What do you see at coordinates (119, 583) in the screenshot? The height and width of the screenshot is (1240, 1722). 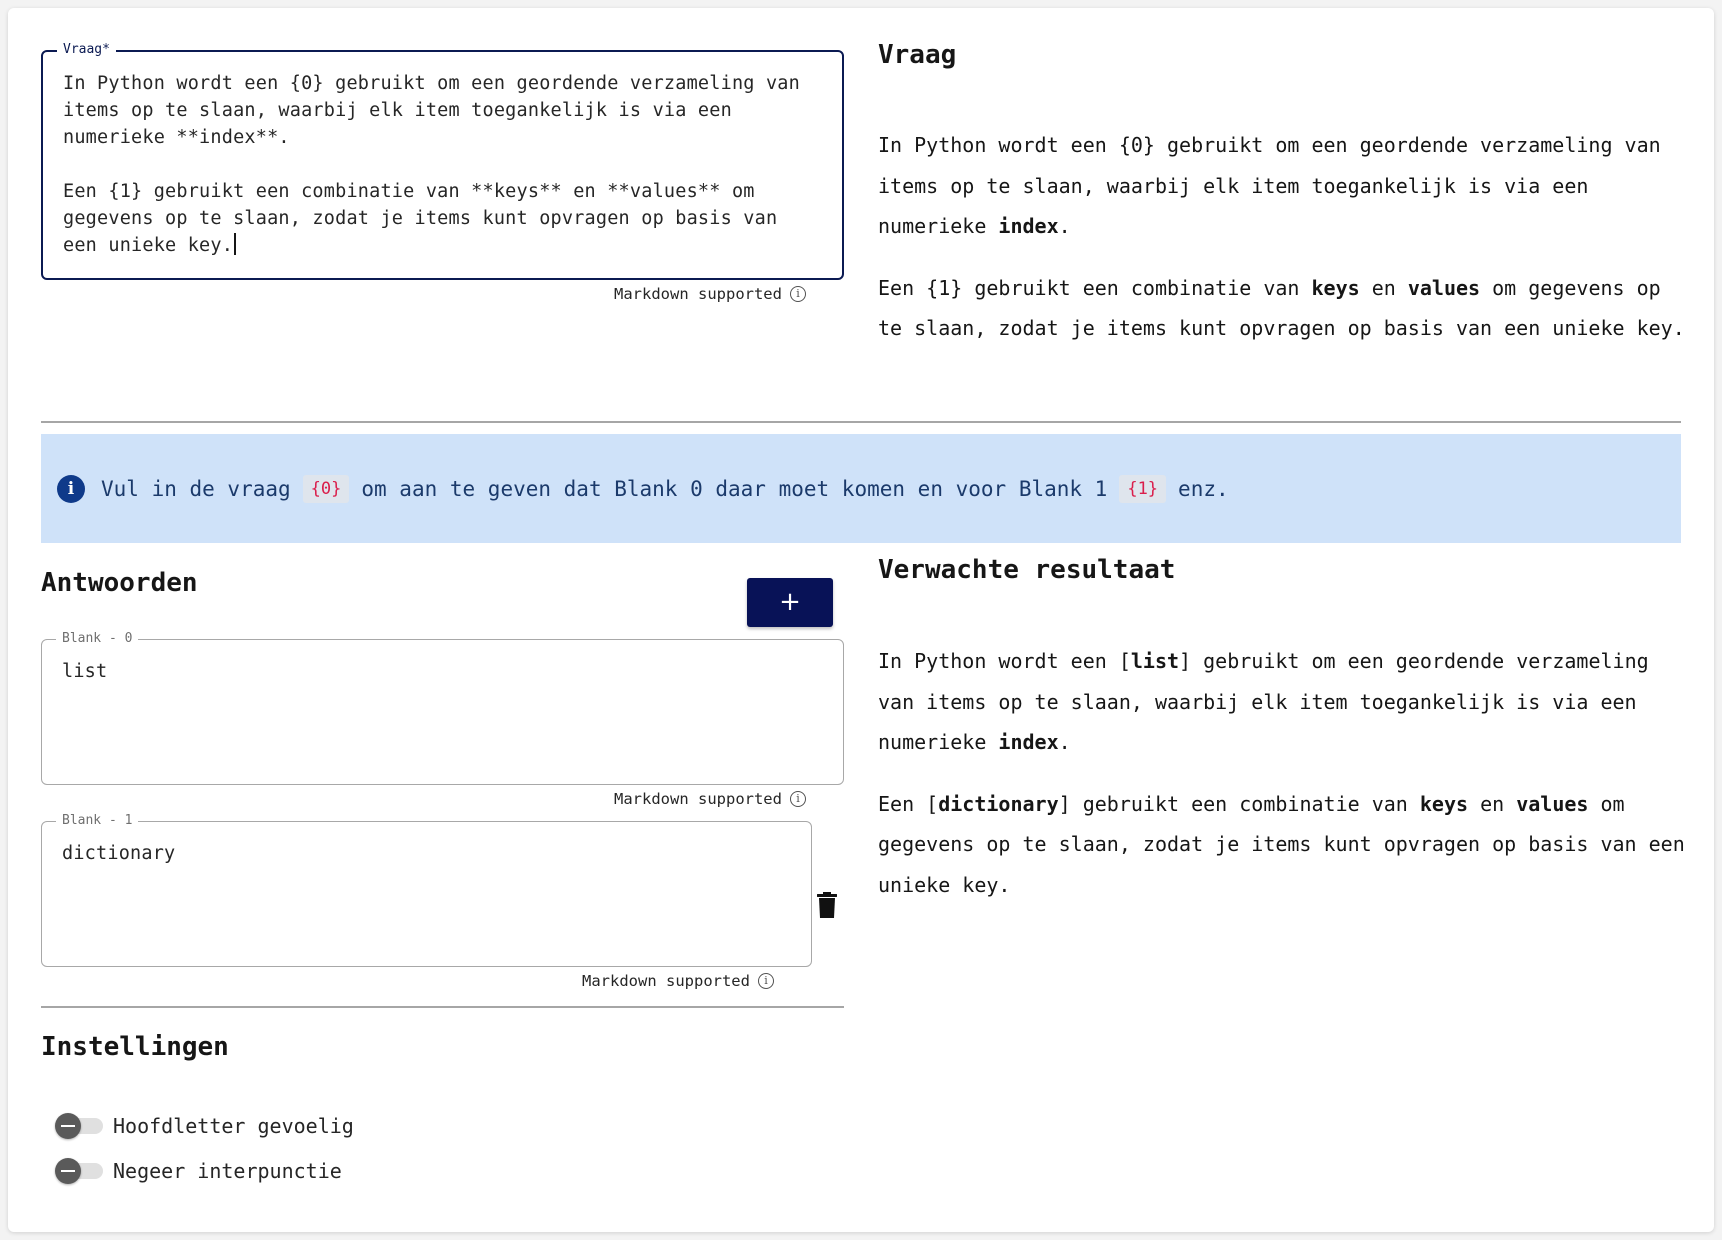 I see `answers-heading: Antwoorden` at bounding box center [119, 583].